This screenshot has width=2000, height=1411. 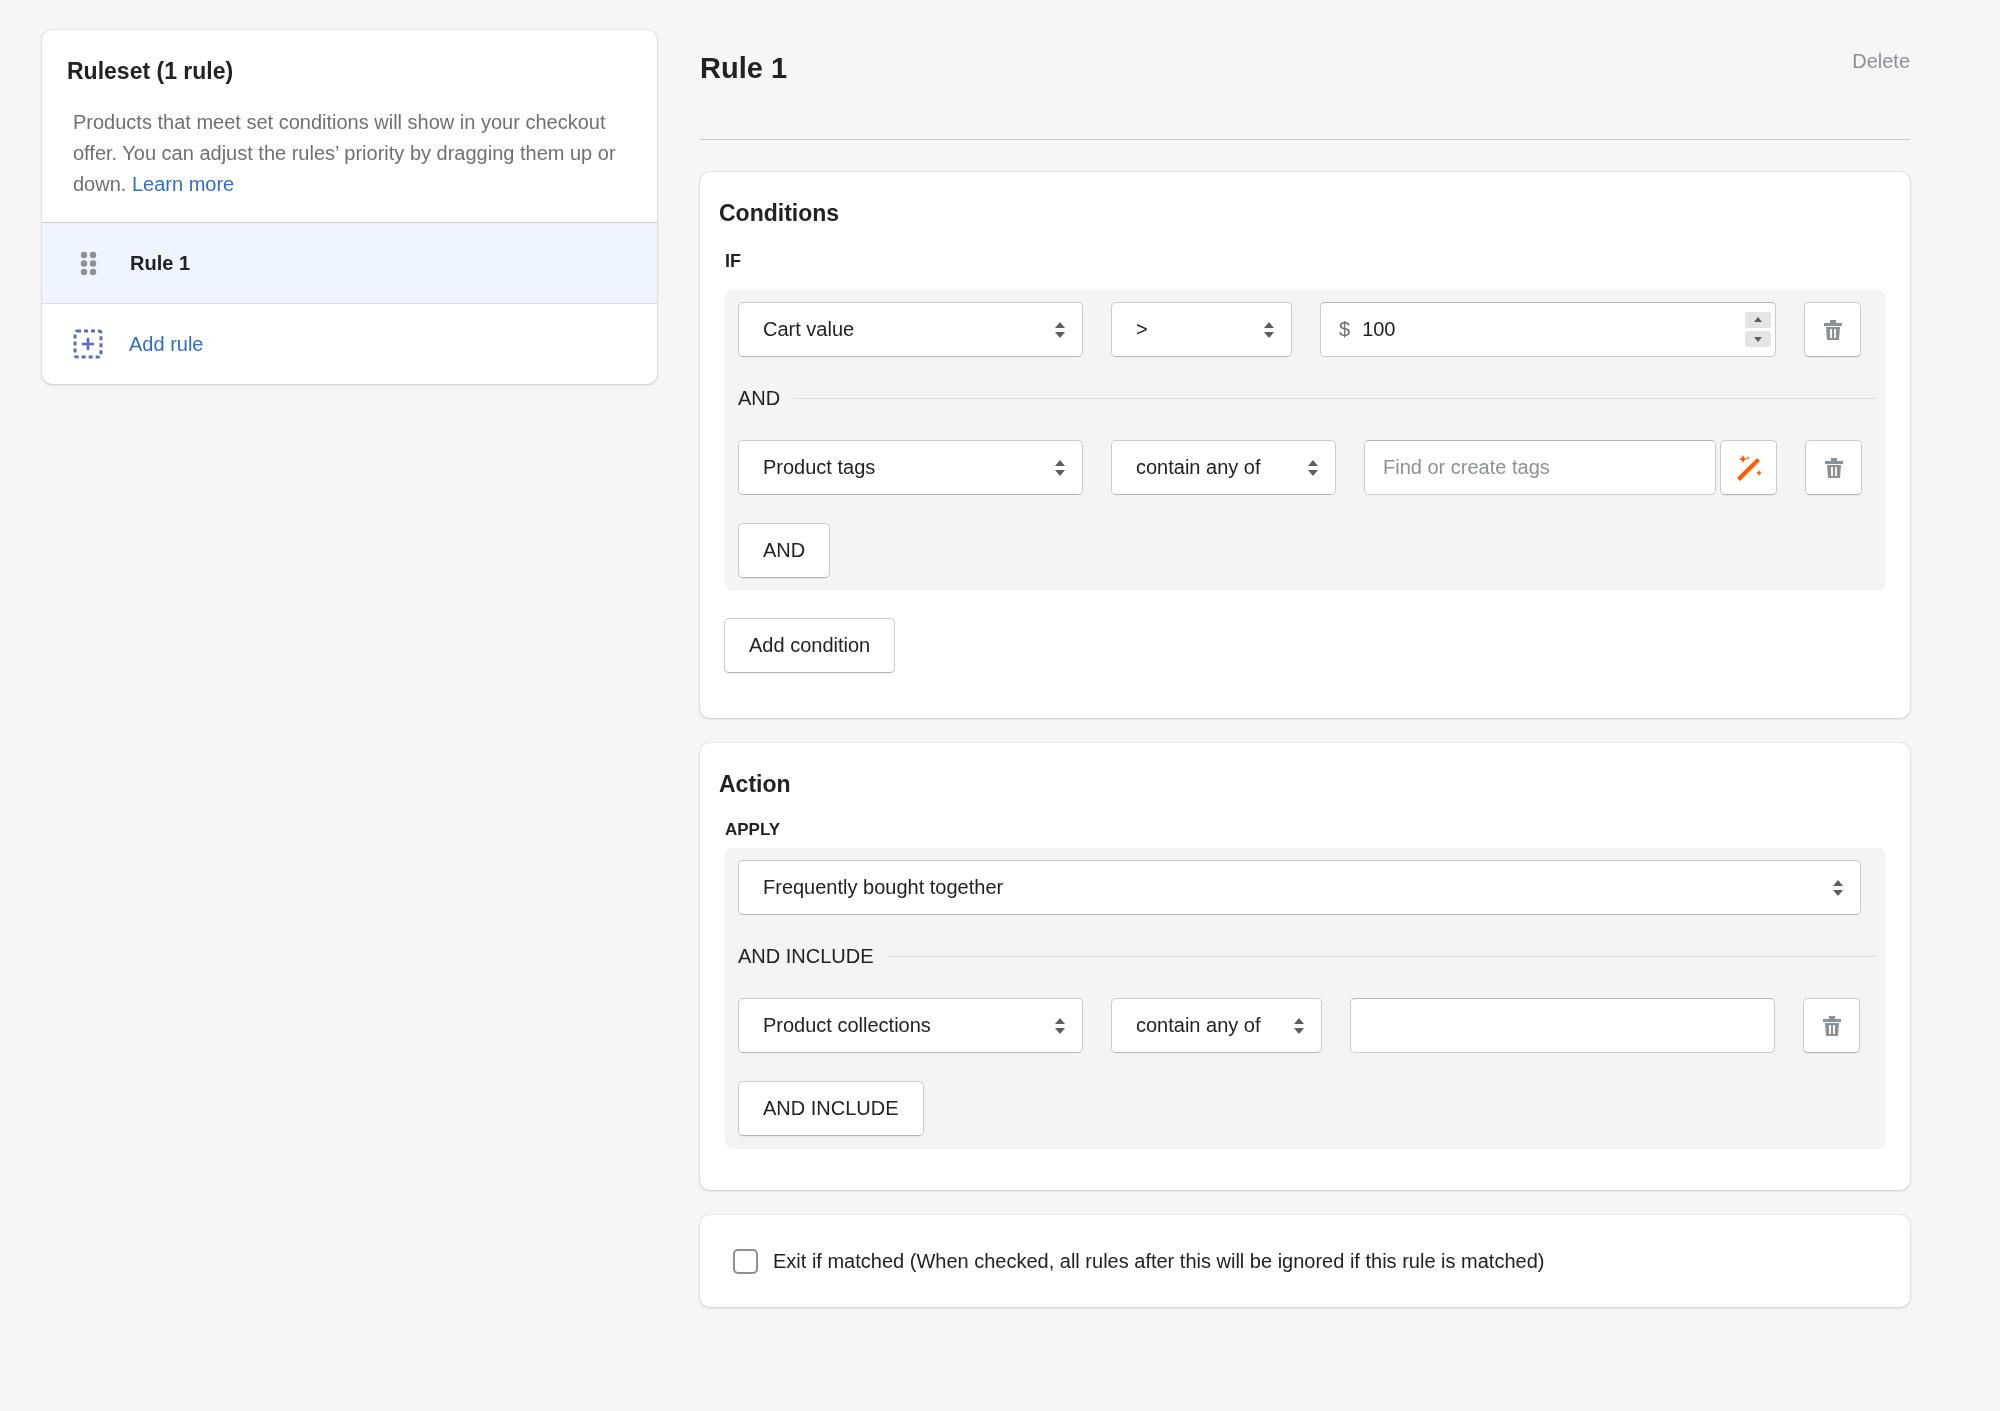 I want to click on field-select: Product collections, so click(x=910, y=1025).